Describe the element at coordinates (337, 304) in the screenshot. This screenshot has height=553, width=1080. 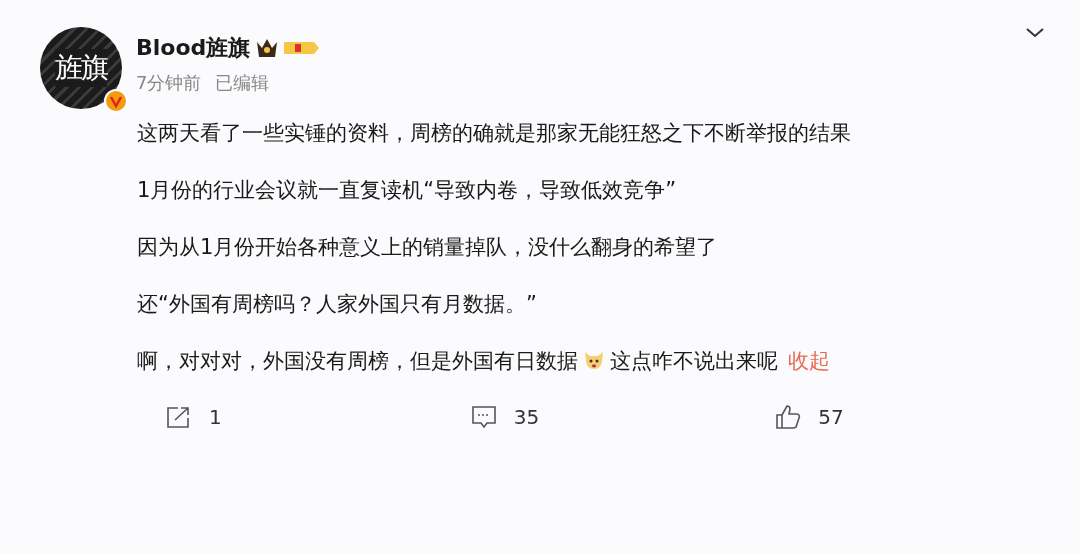
I see `post-paragraph: 还“外国有周榜吗？人家外国只有月数据。”` at that location.